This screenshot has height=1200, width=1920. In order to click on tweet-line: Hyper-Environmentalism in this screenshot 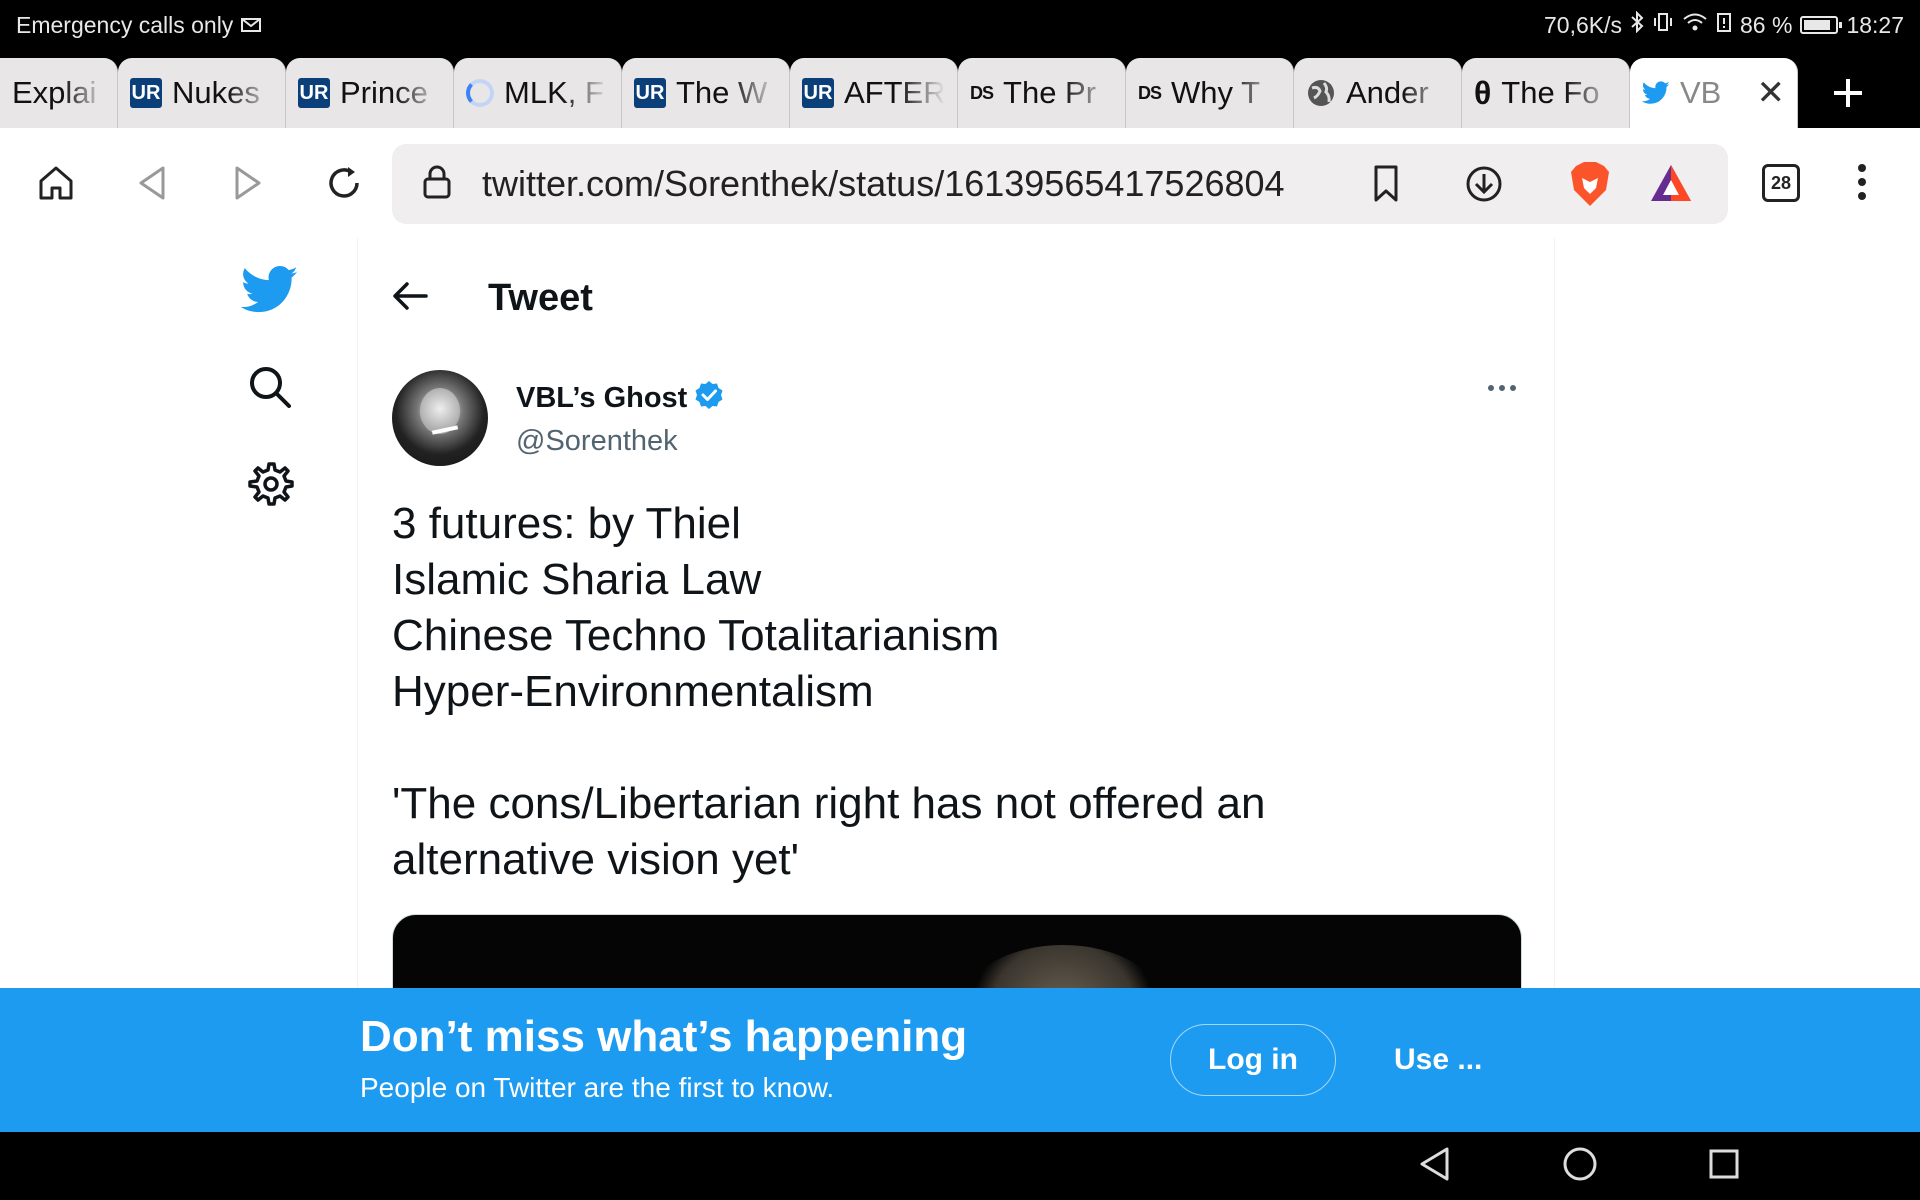, I will do `click(633, 691)`.